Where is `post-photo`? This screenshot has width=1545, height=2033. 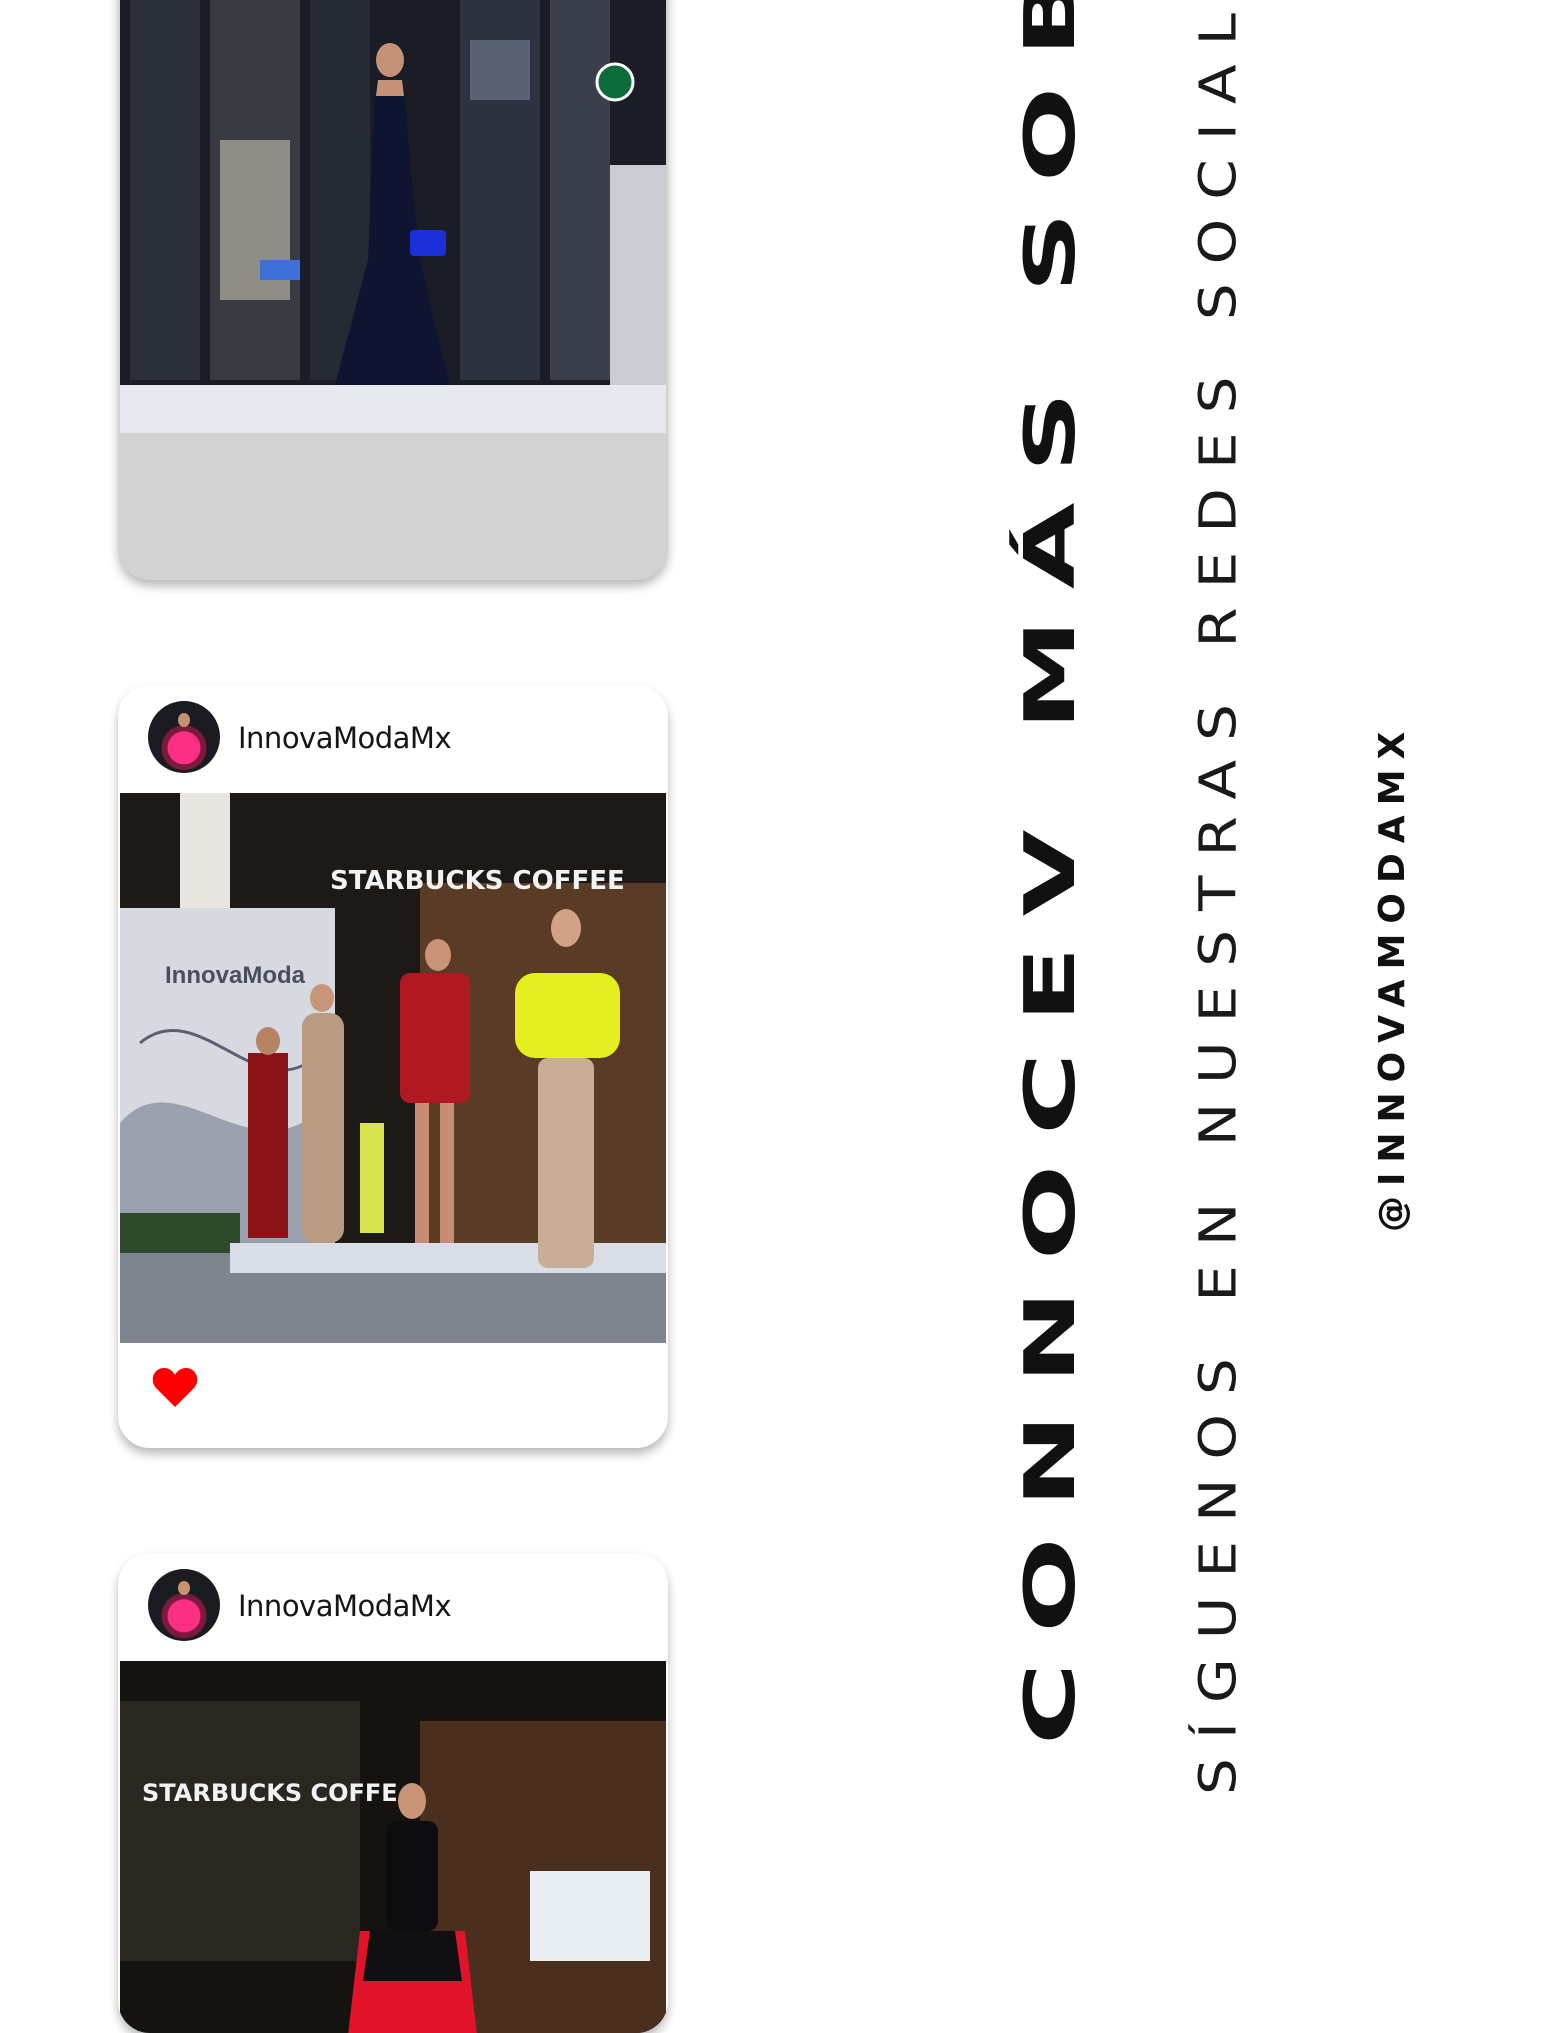
post-photo is located at coordinates (393, 216).